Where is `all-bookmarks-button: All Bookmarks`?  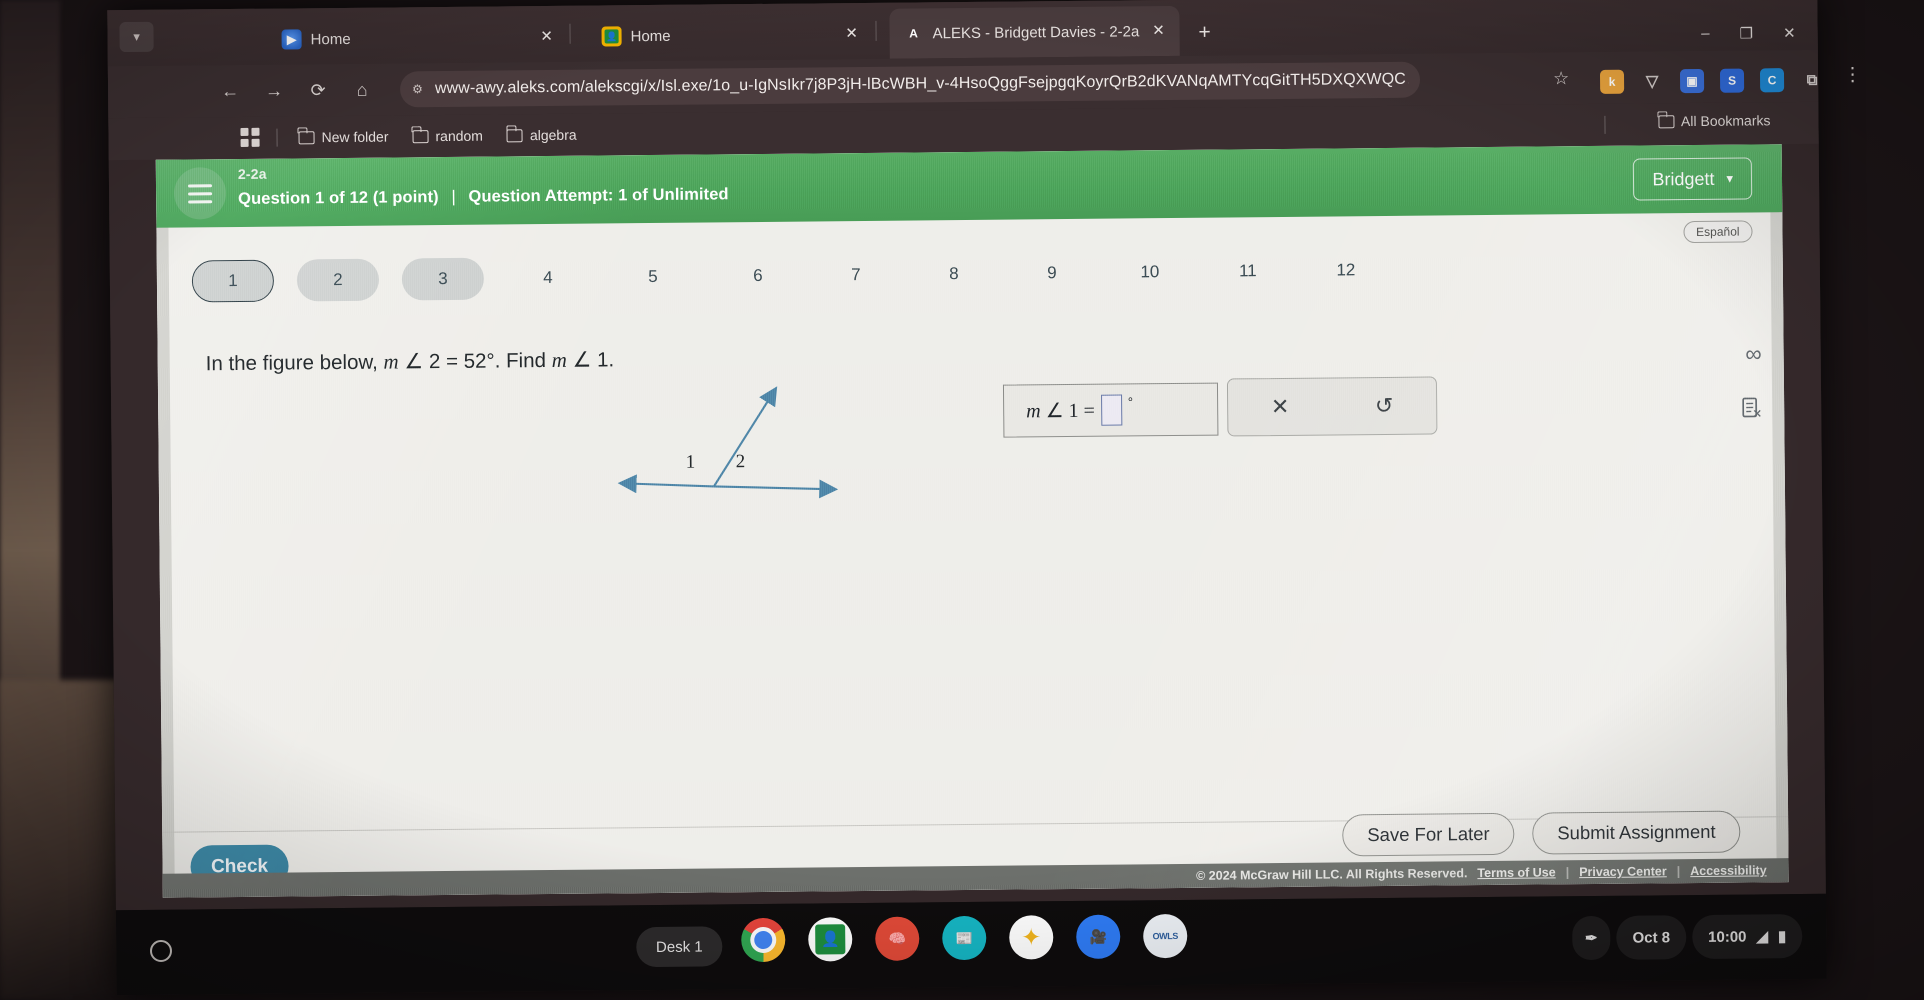
all-bookmarks-button: All Bookmarks is located at coordinates (1714, 121).